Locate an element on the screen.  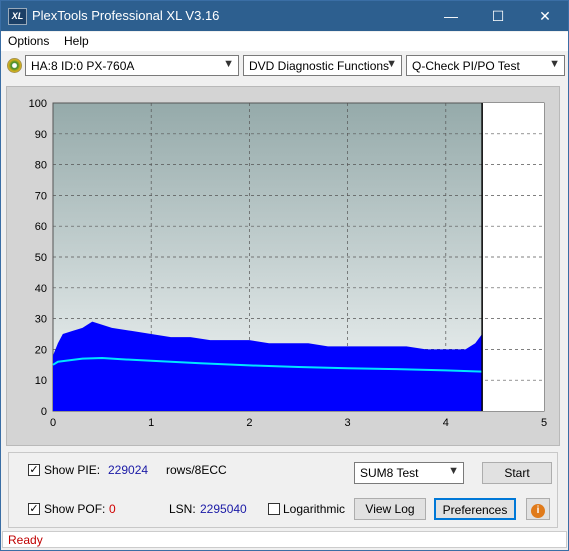
app-logo-icon: XL is located at coordinates (17, 16).